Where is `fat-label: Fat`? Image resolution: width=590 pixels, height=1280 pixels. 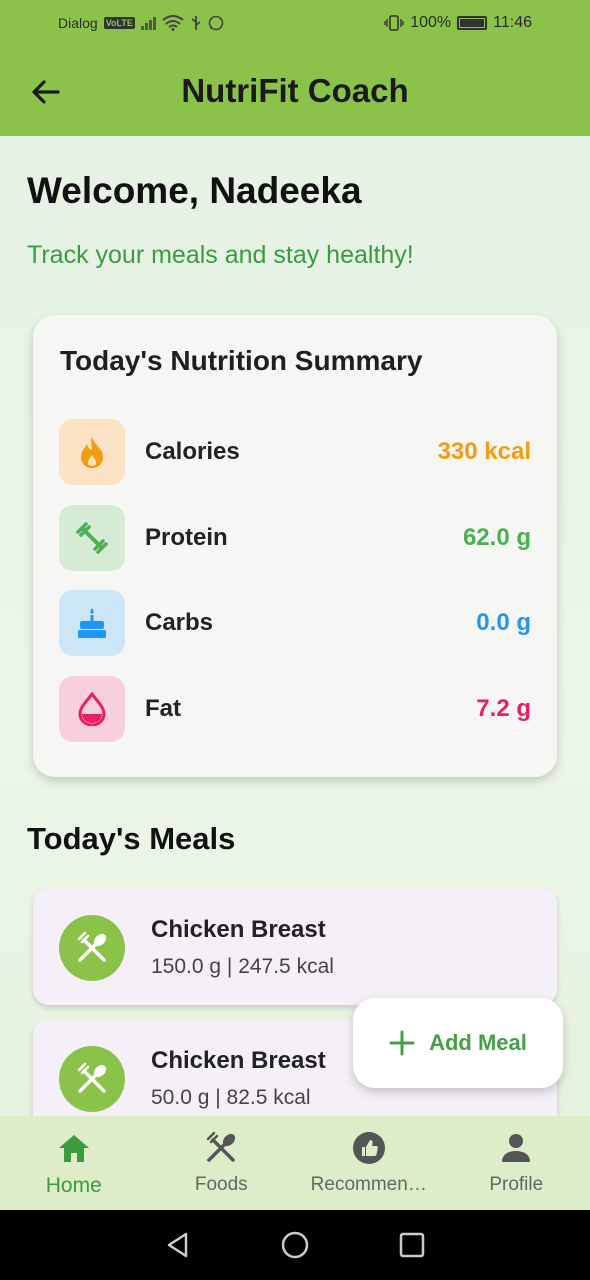
fat-label: Fat is located at coordinates (163, 708).